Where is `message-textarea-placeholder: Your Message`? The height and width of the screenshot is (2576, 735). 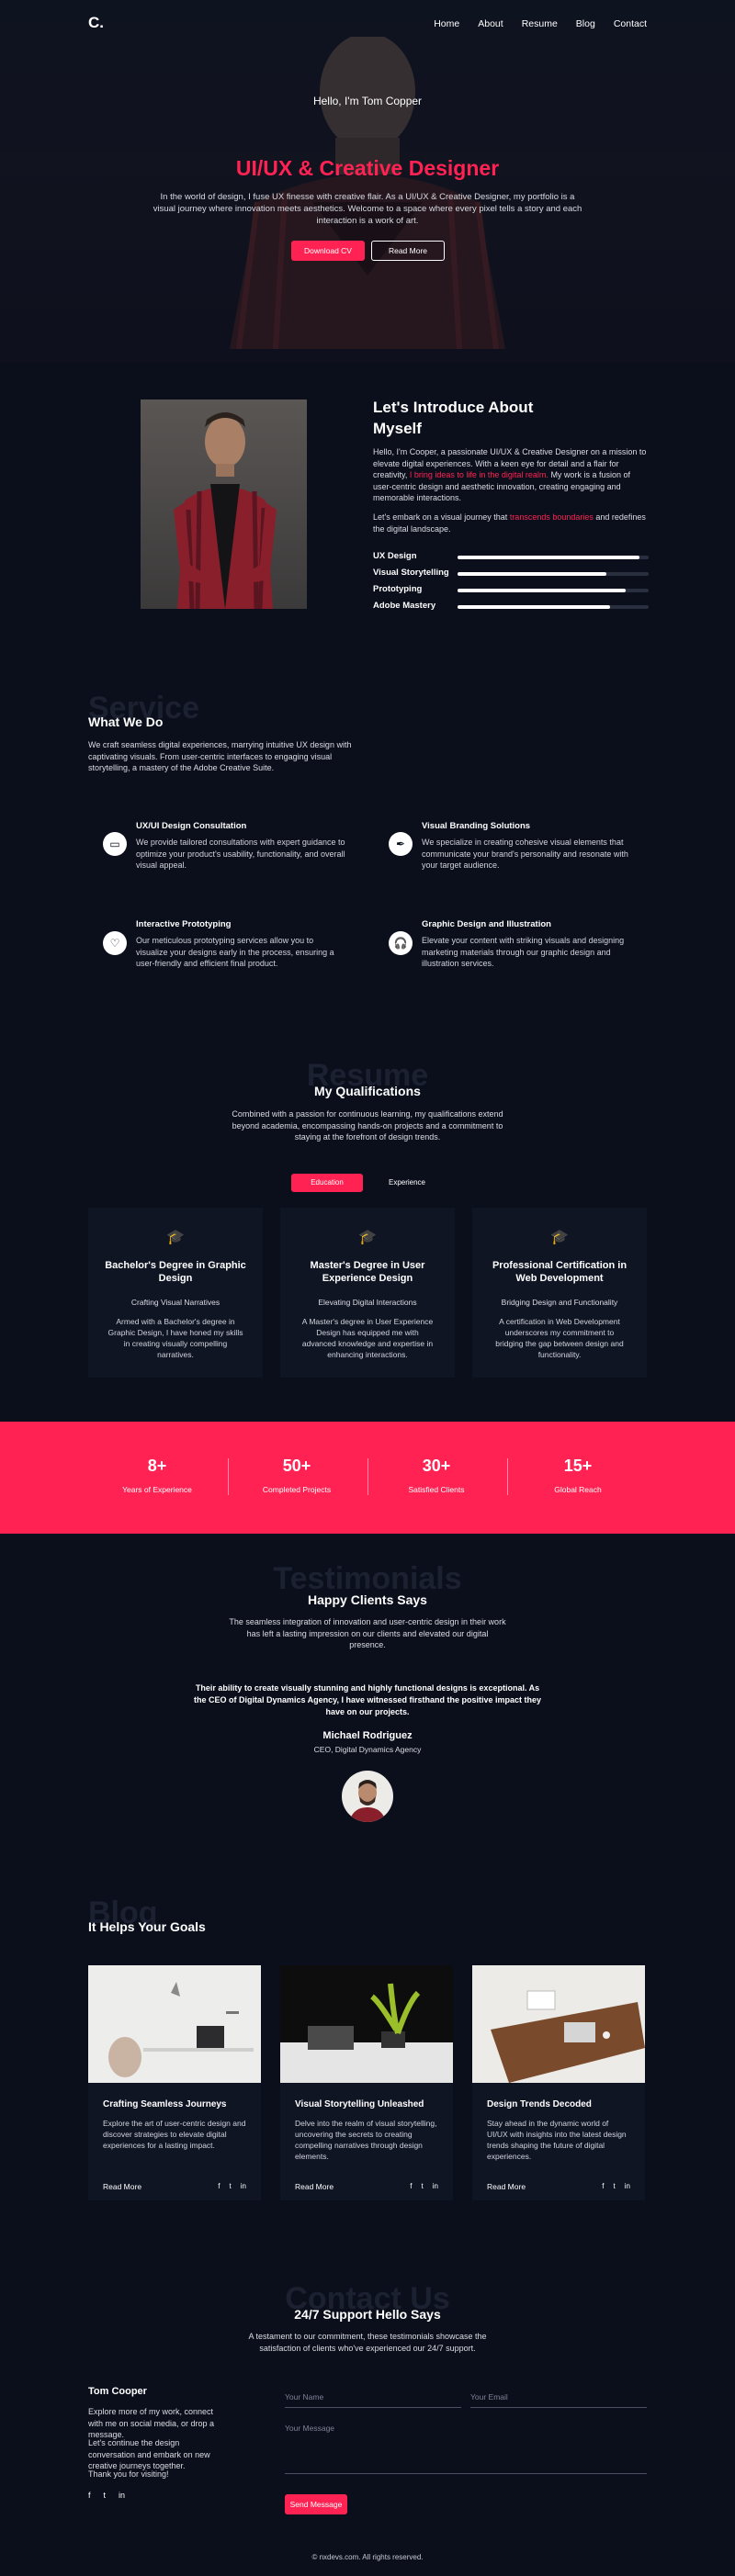 message-textarea-placeholder: Your Message is located at coordinates (310, 2428).